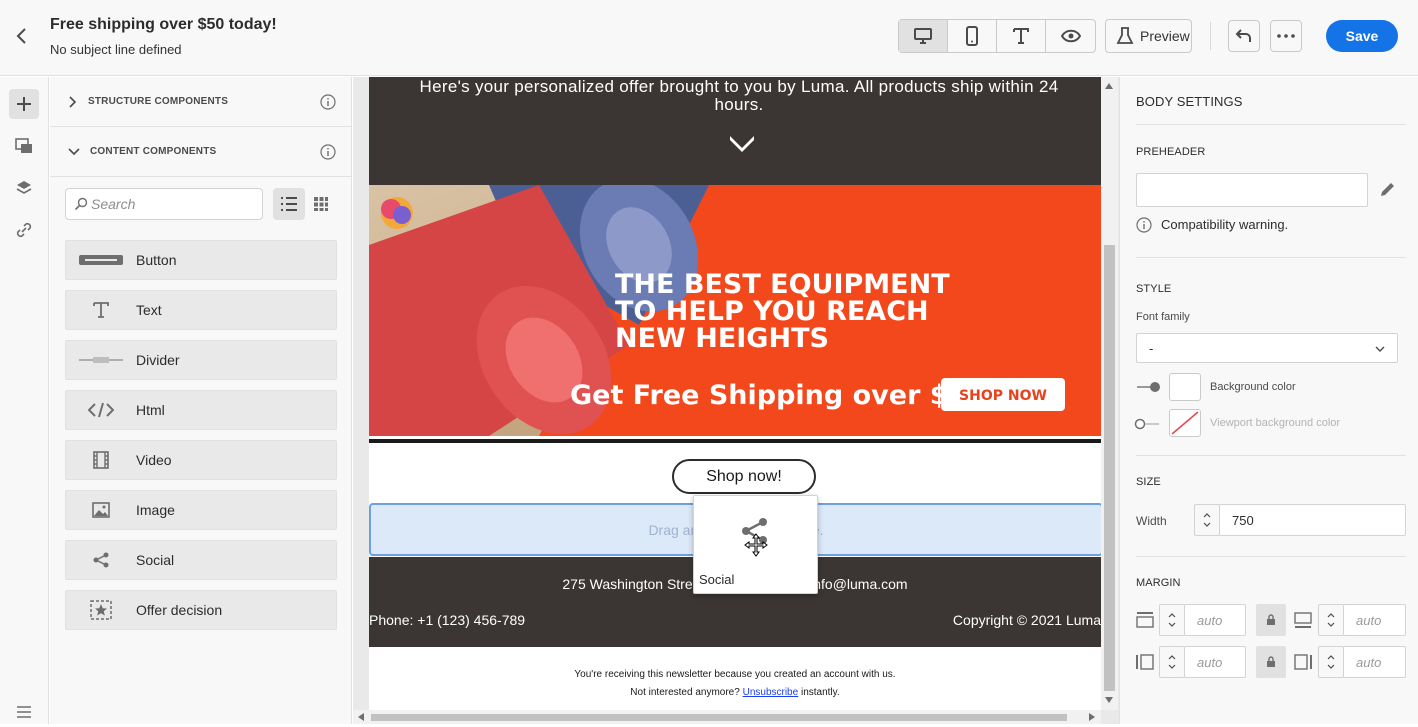 The width and height of the screenshot is (1418, 727). I want to click on move-cursor-icon, so click(756, 545).